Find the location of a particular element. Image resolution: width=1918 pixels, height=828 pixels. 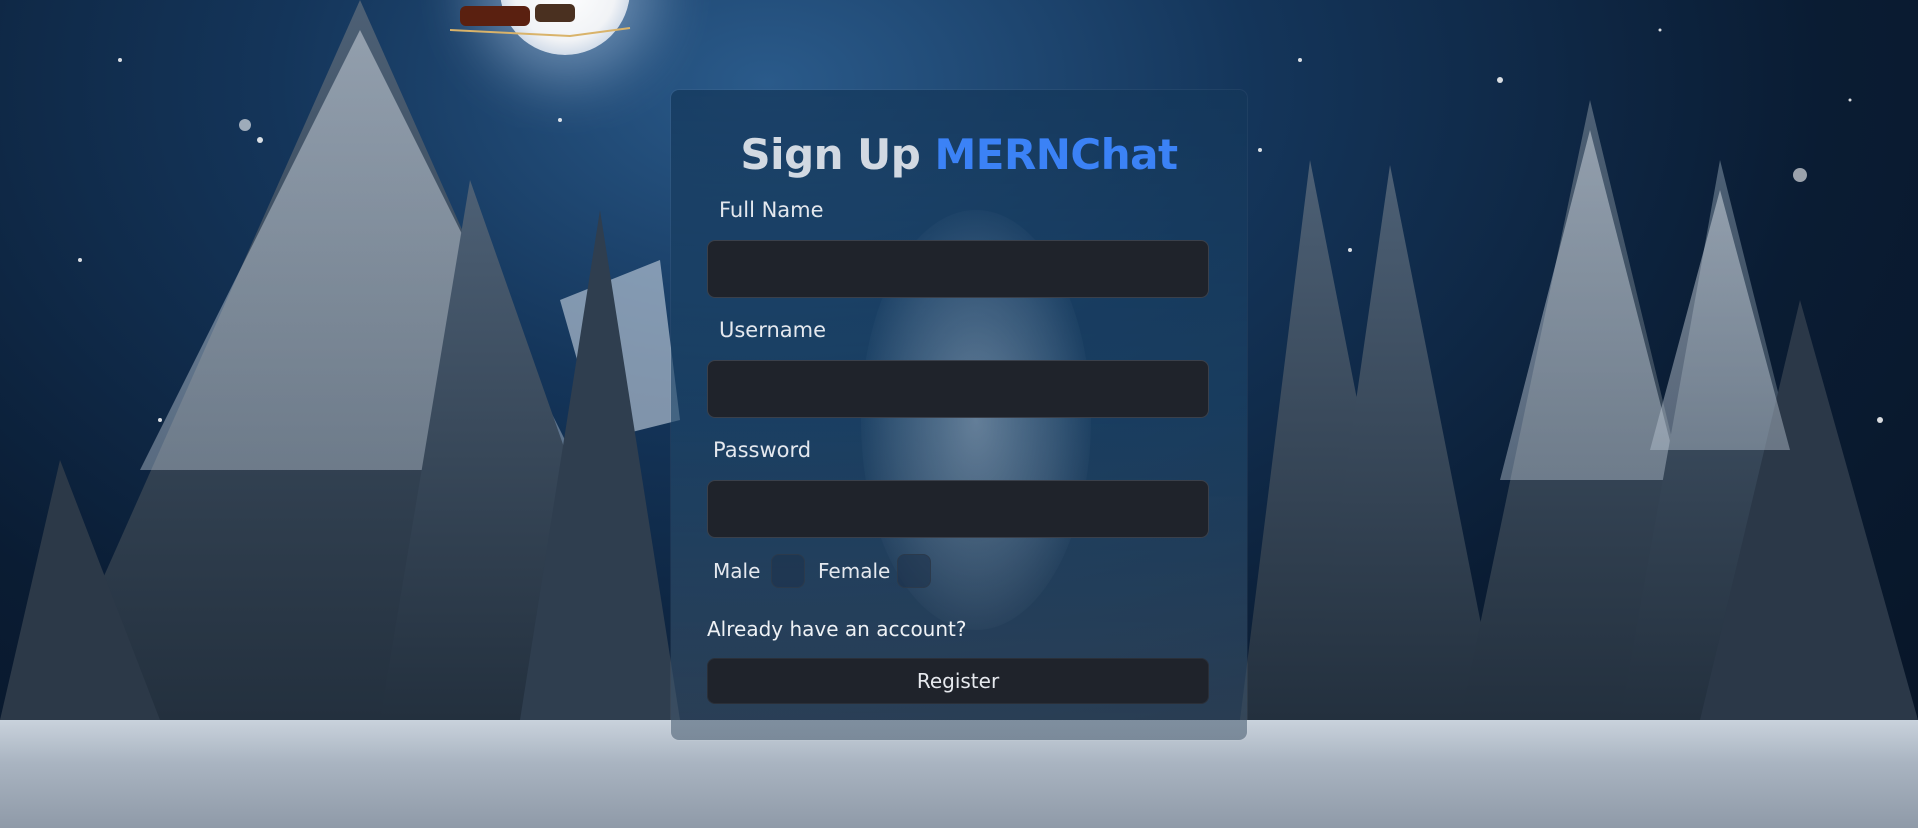

full-name-label: Full Name is located at coordinates (771, 210).